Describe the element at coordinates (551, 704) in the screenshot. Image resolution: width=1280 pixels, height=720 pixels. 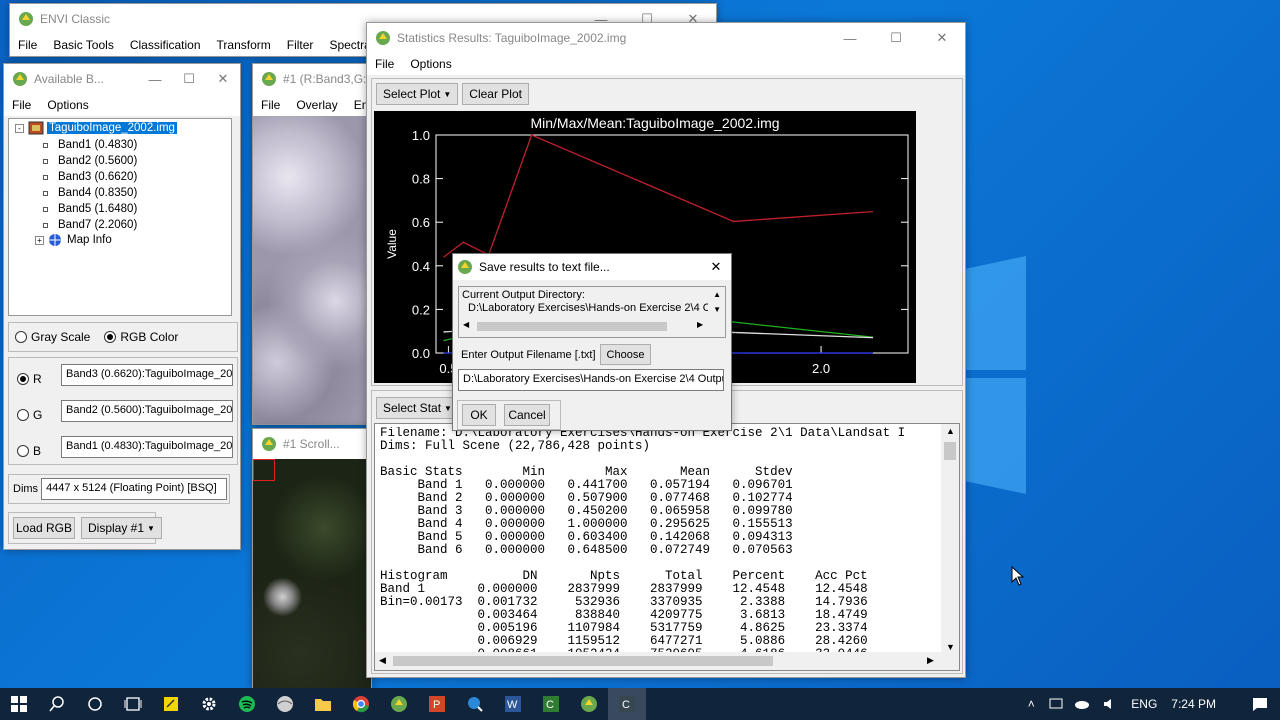
I see `camtasia-icon: C` at that location.